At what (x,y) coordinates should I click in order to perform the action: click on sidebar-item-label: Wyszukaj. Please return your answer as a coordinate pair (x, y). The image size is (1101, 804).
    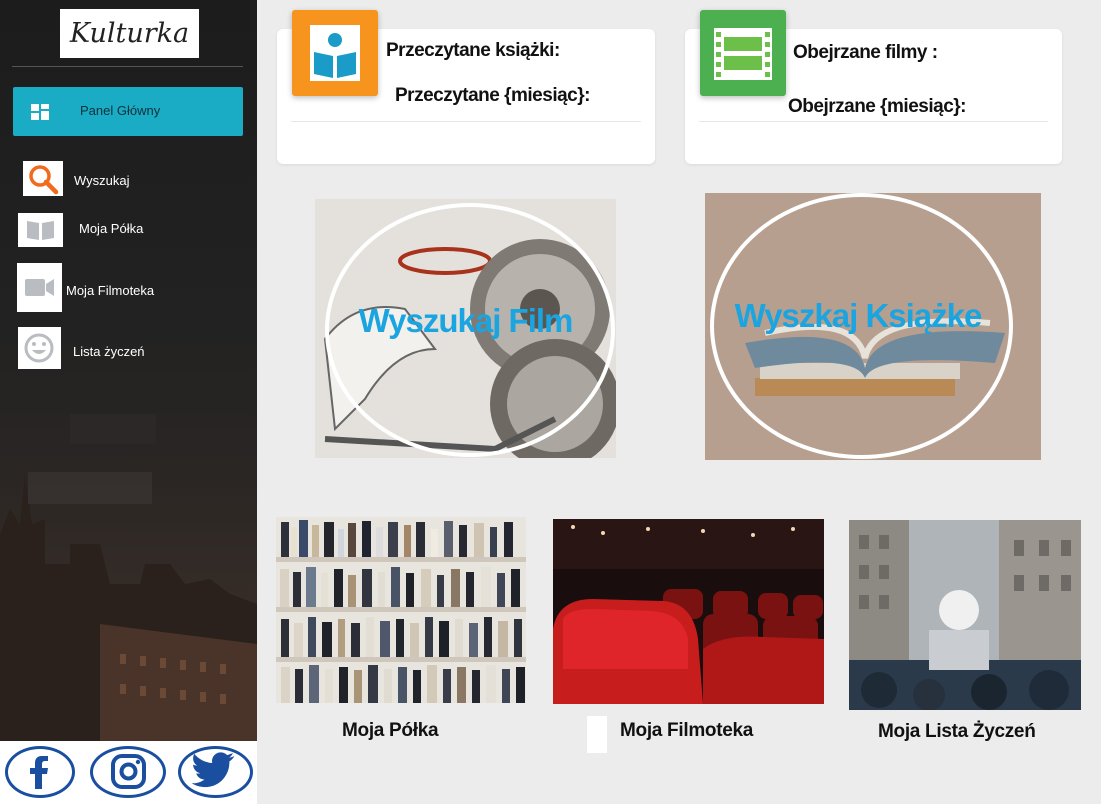
    Looking at the image, I should click on (102, 180).